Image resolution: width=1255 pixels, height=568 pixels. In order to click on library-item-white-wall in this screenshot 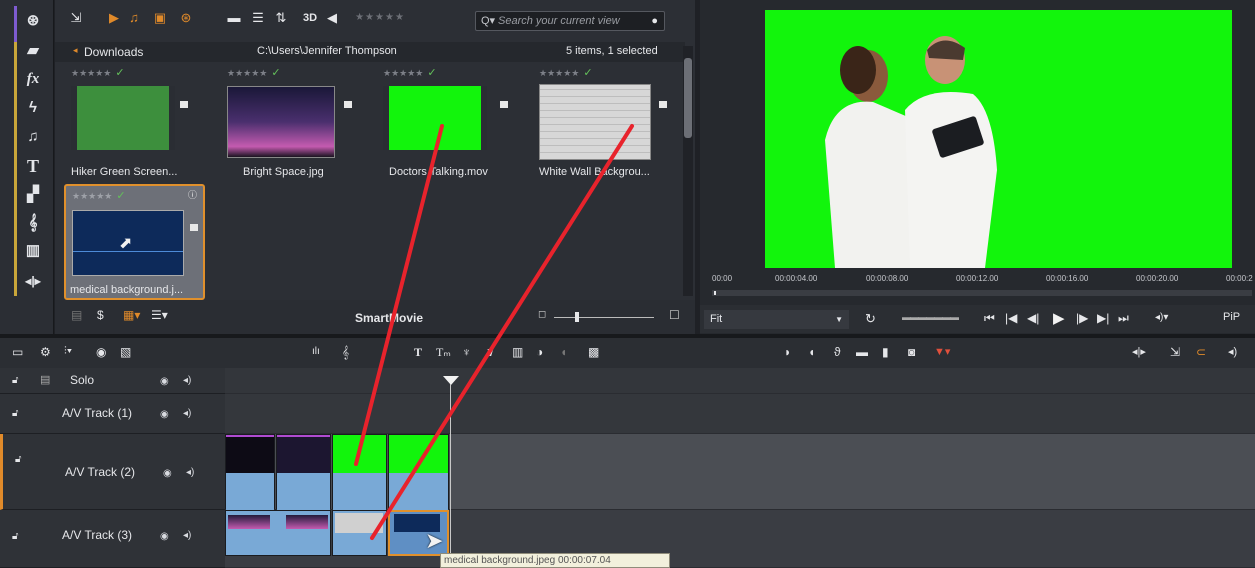, I will do `click(595, 122)`.